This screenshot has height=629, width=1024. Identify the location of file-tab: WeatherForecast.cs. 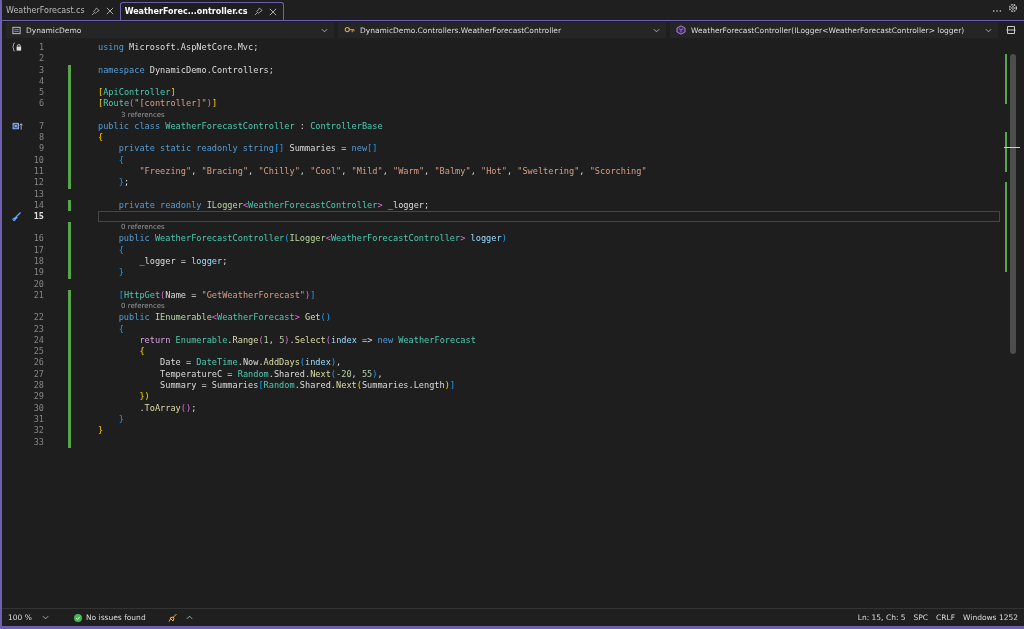
(61, 11).